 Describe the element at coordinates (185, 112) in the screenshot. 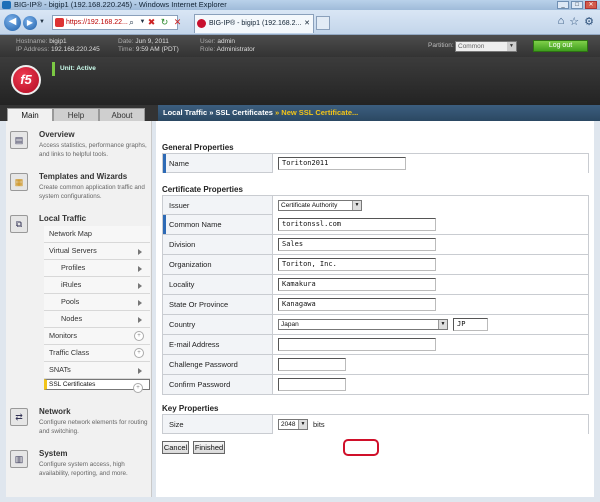

I see `breadcrumb-local-traffic: Local Traffic` at that location.